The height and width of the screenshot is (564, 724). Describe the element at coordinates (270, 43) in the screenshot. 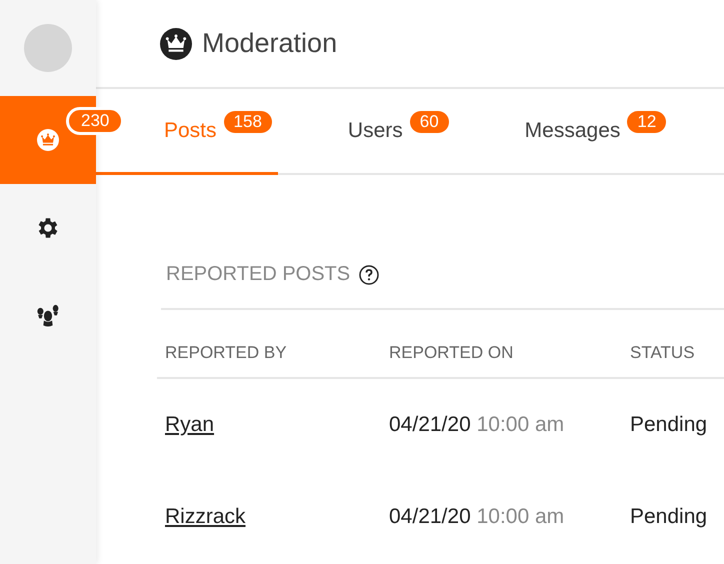

I see `page-title: Moderation` at that location.